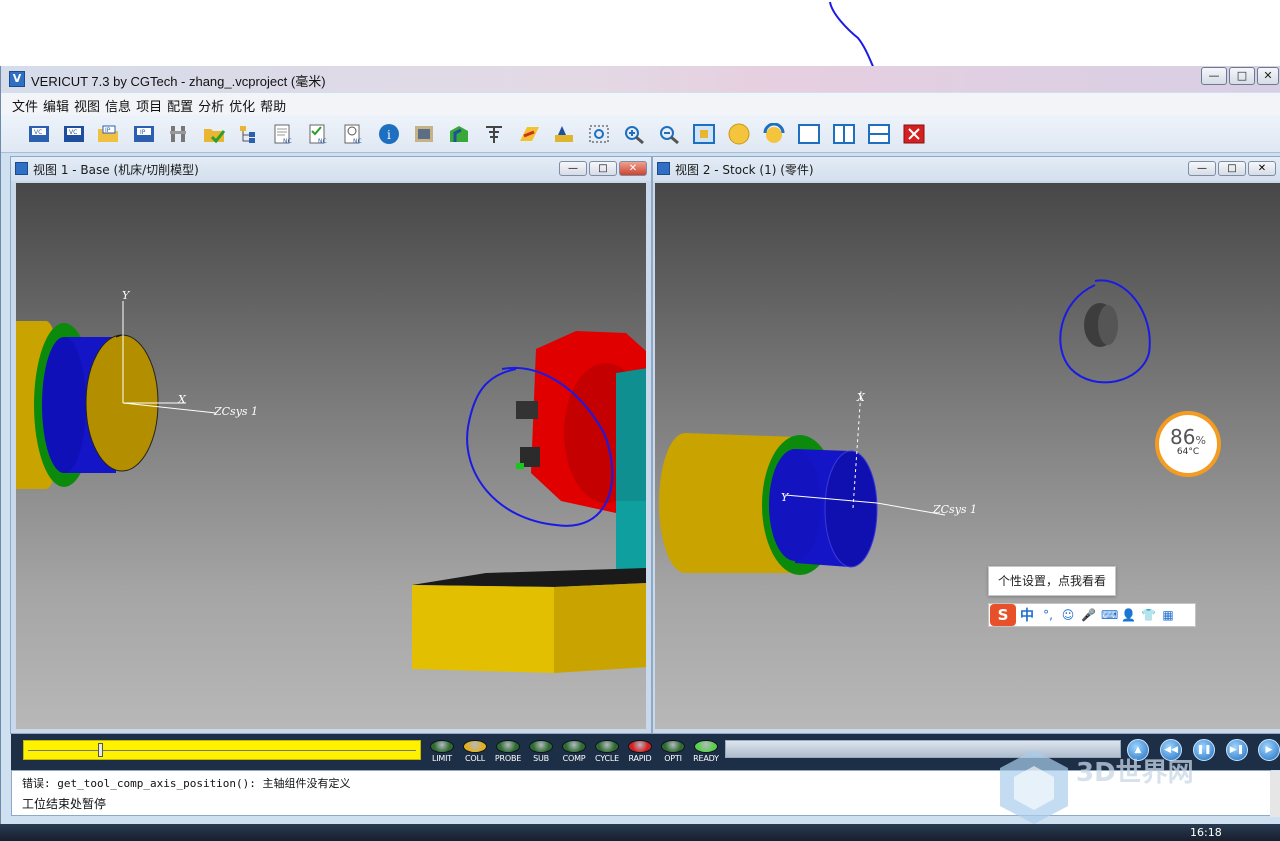 This screenshot has width=1280, height=841. I want to click on menu-info: 信息, so click(119, 104).